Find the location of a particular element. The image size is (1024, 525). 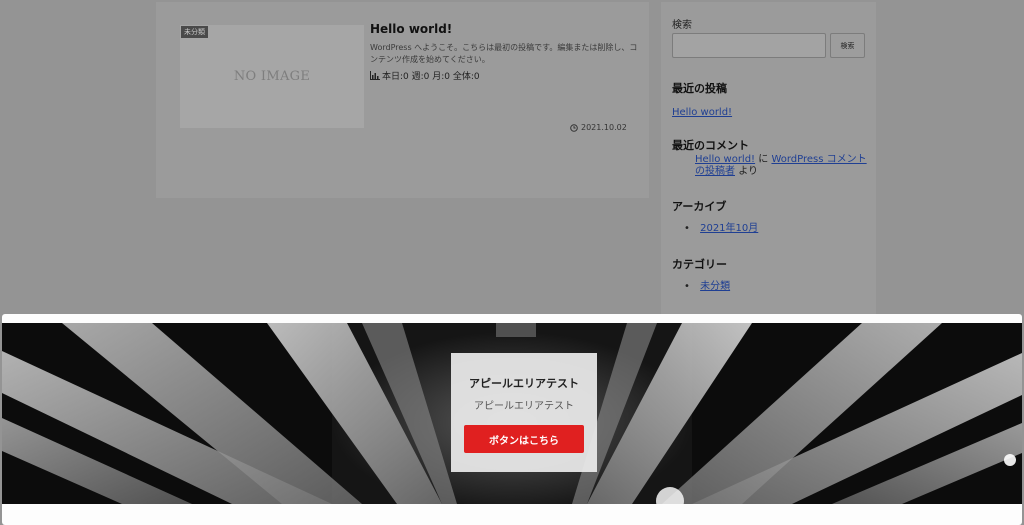

recent-comment: Hello world! に WordPress コメントの投稿者 より is located at coordinates (781, 166).